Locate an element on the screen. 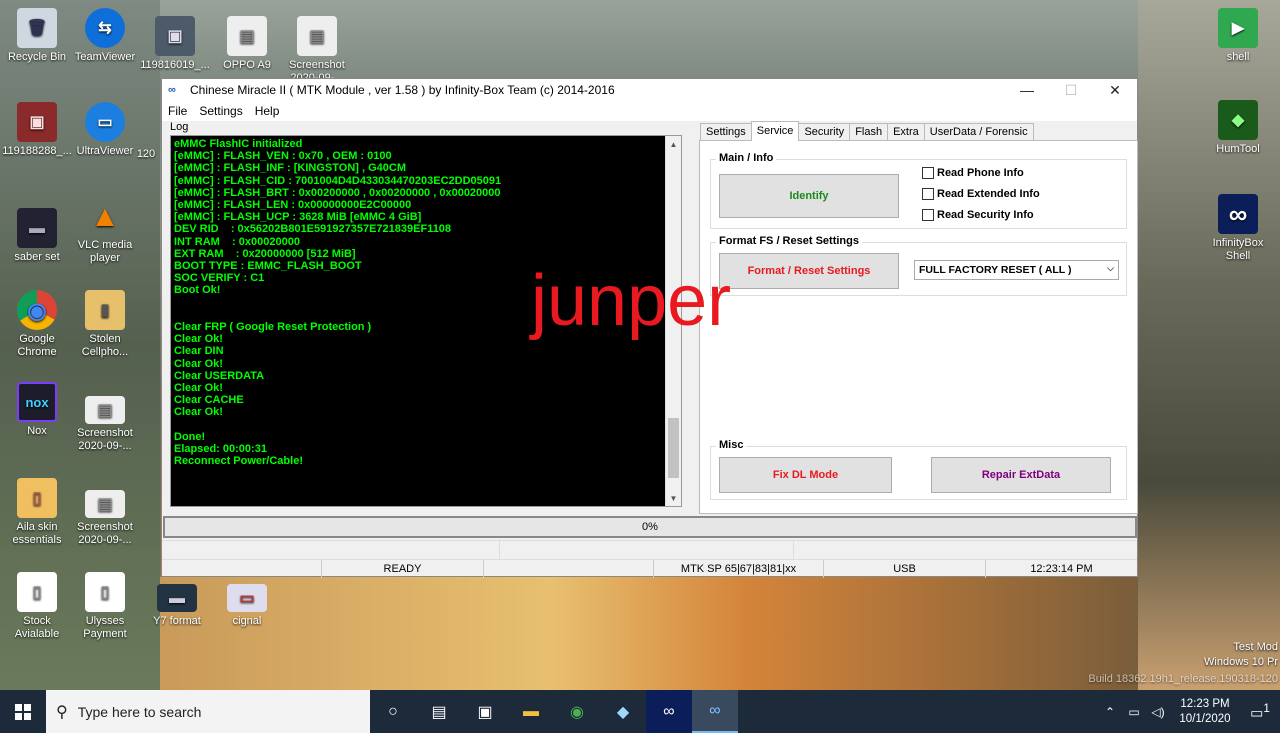 The width and height of the screenshot is (1280, 733). tab-extra: Extra is located at coordinates (906, 132).